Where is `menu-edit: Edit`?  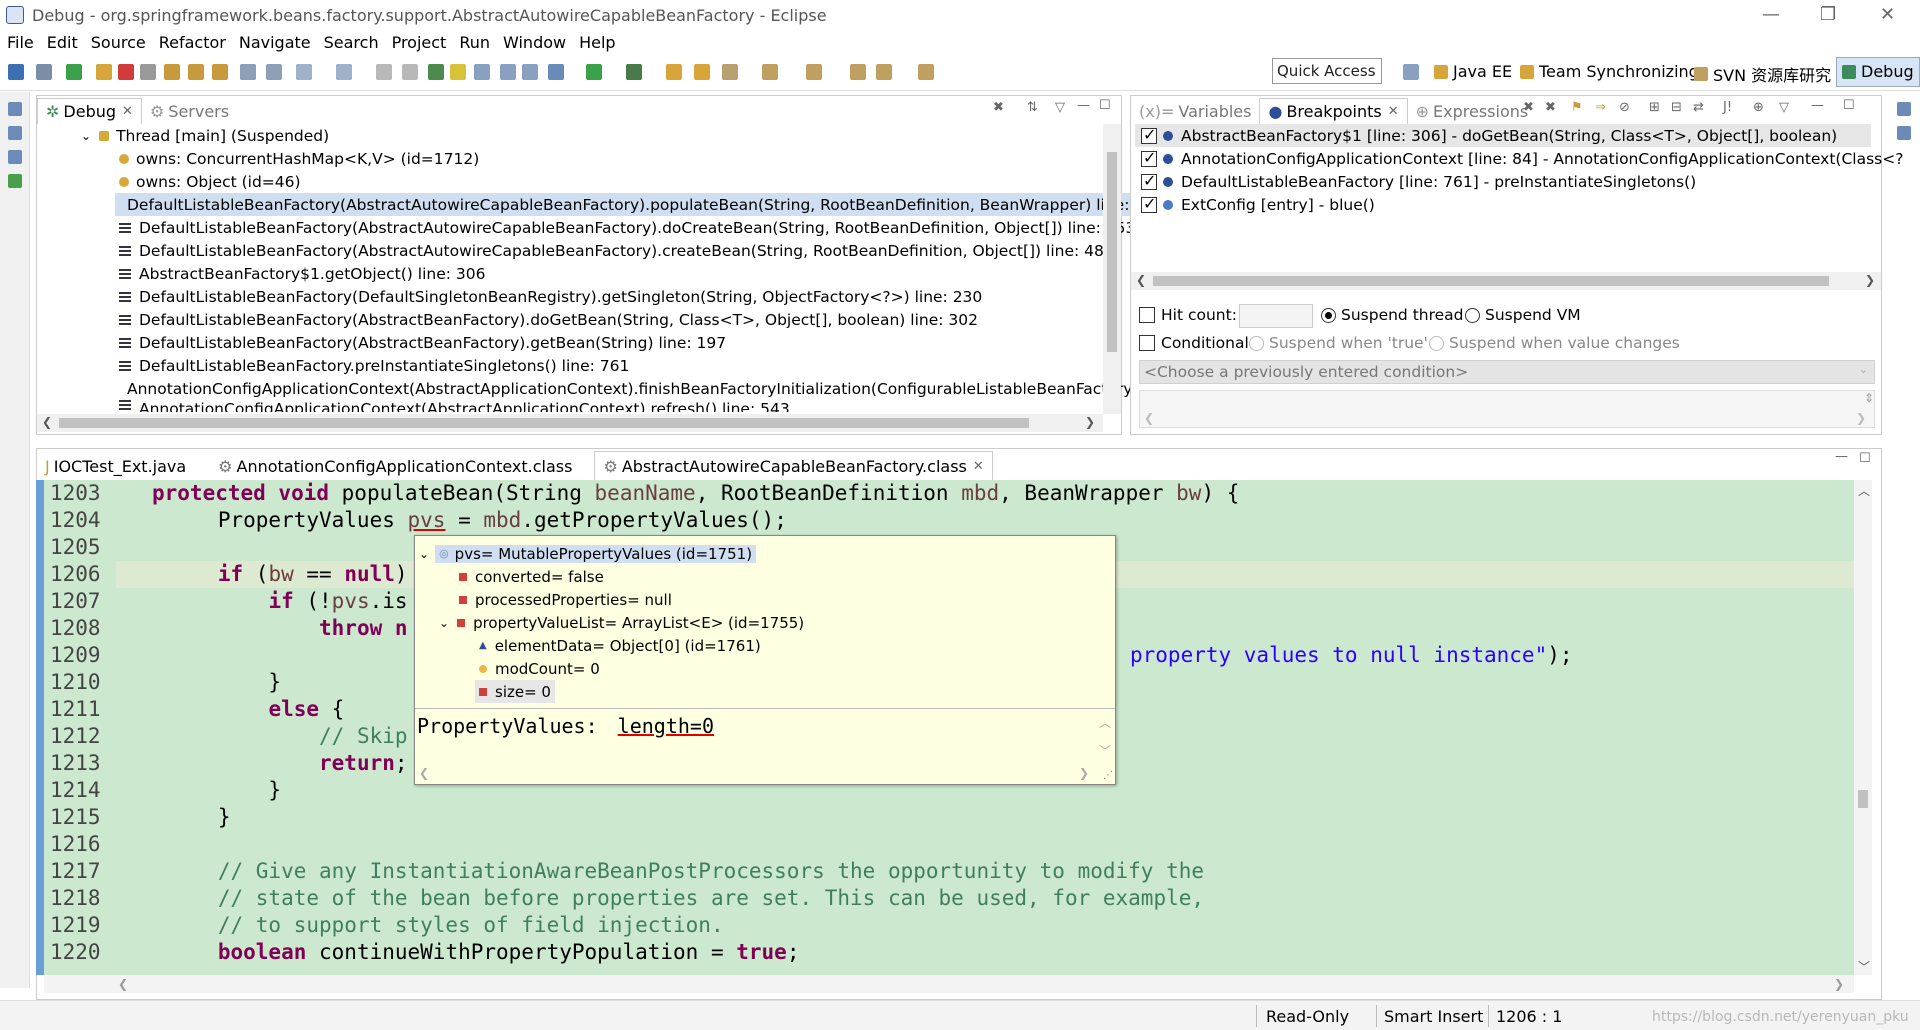
menu-edit: Edit is located at coordinates (62, 42).